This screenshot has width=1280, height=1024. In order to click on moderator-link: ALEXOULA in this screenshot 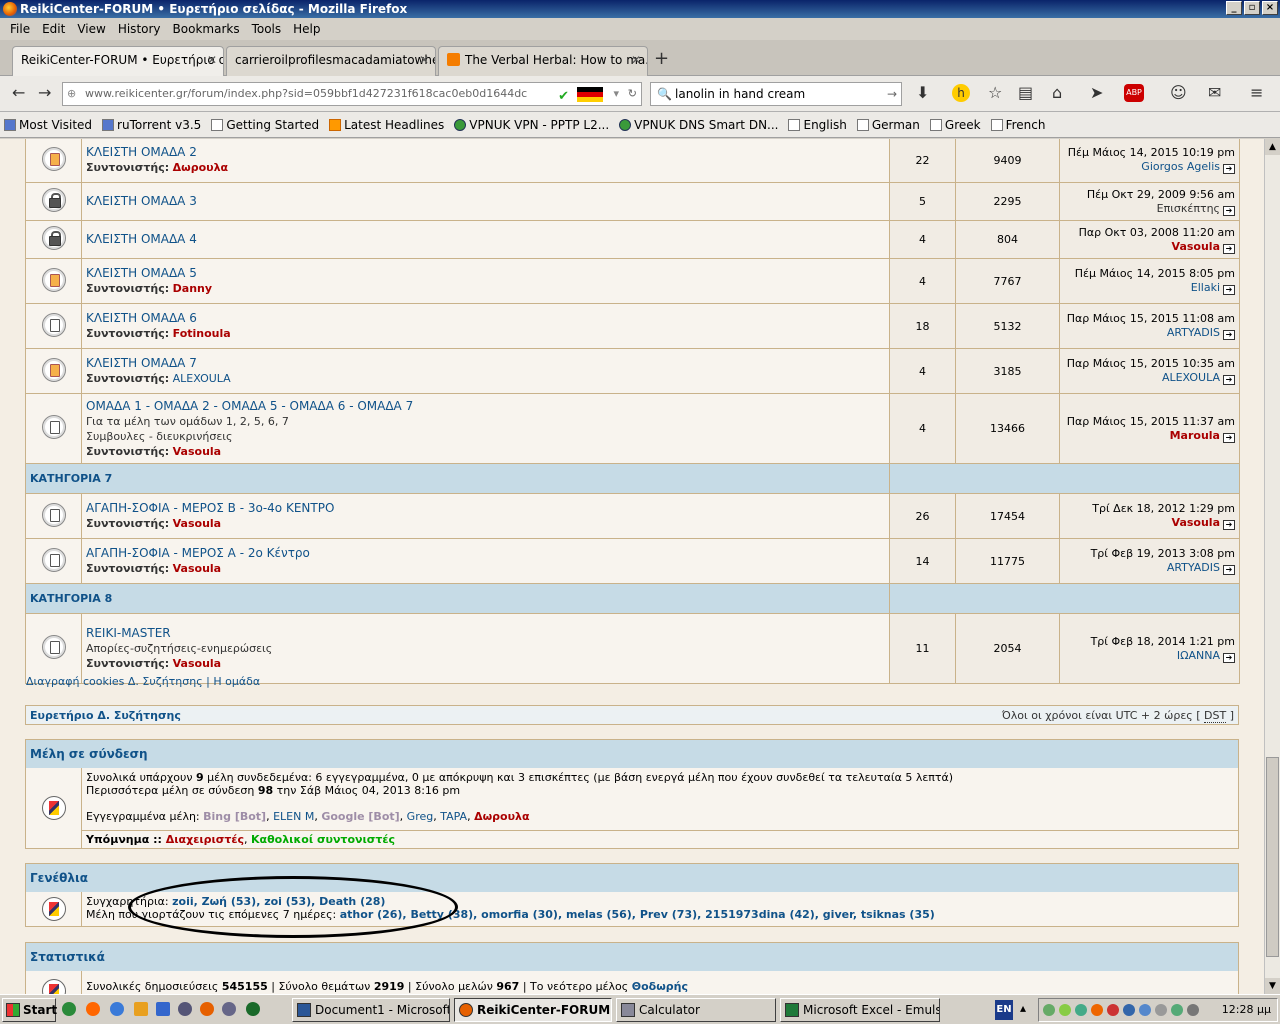, I will do `click(202, 378)`.